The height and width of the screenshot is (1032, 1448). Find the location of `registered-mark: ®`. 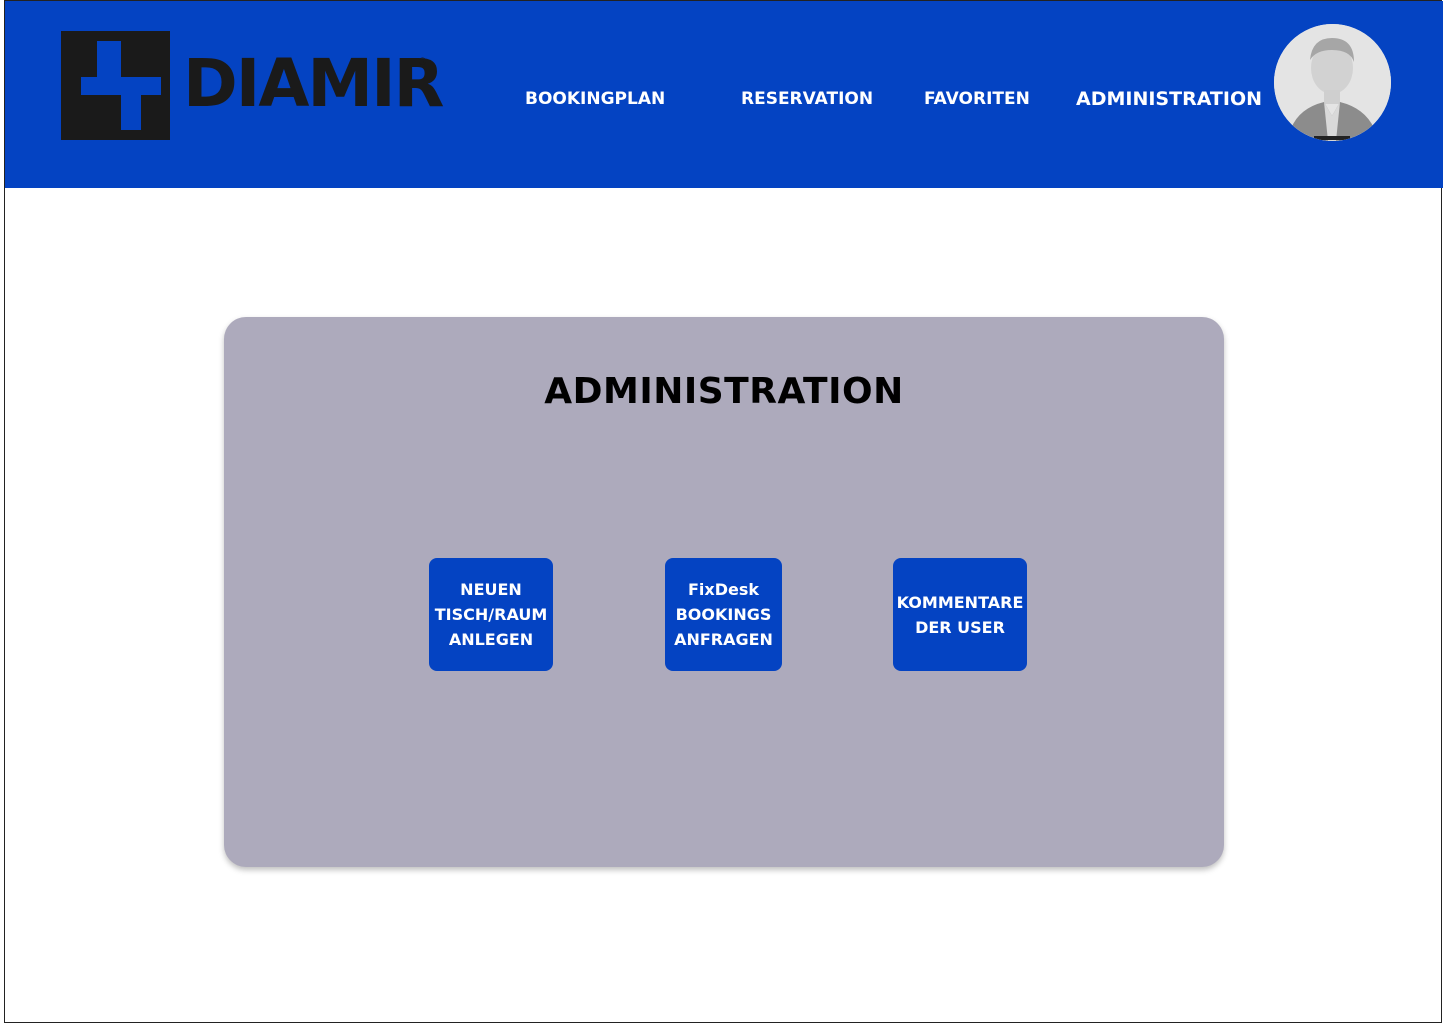

registered-mark: ® is located at coordinates (422, 61).